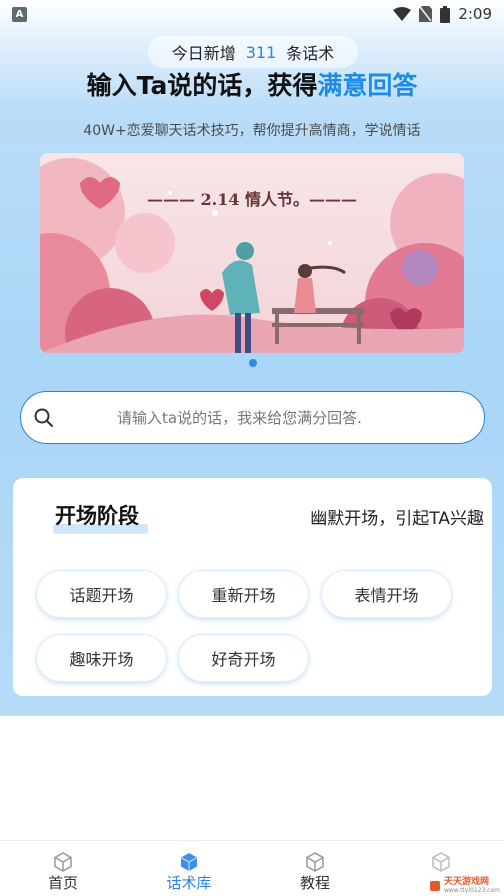  Describe the element at coordinates (253, 363) in the screenshot. I see `carousel-indicator-dot` at that location.